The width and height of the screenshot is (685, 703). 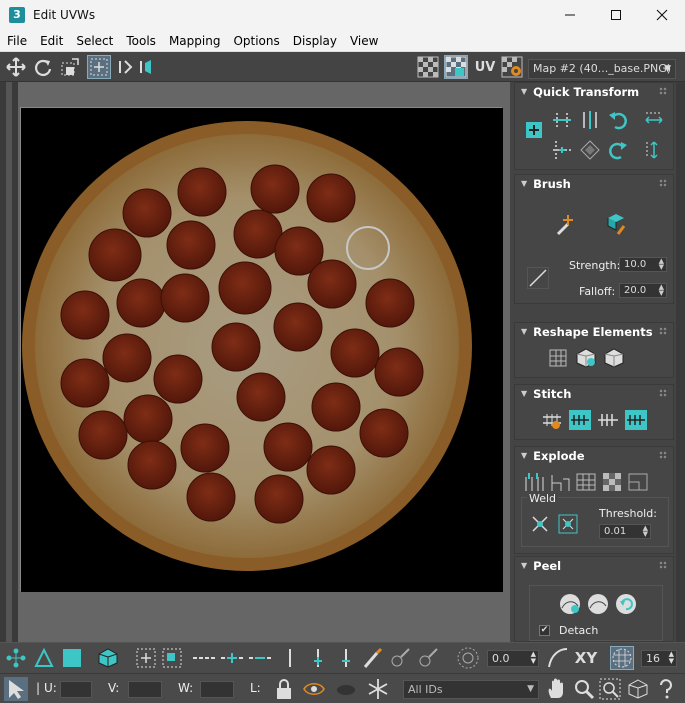 What do you see at coordinates (618, 120) in the screenshot?
I see `rotate-ccw-button` at bounding box center [618, 120].